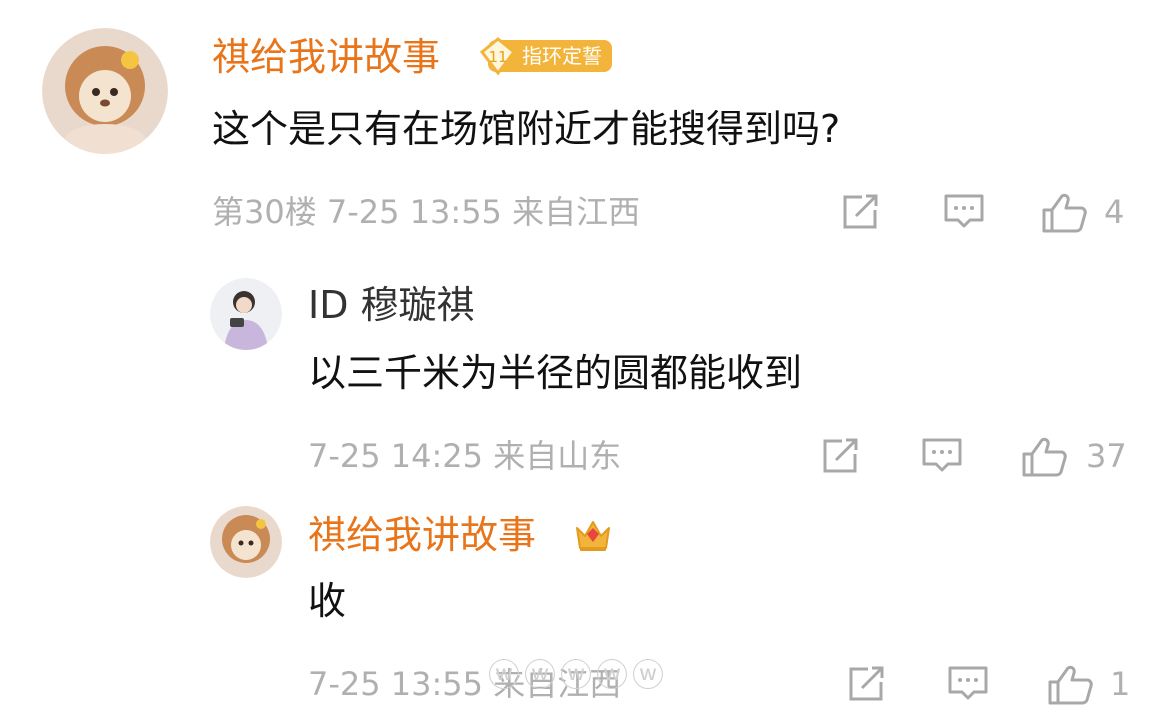  Describe the element at coordinates (426, 212) in the screenshot. I see `comment-meta: 第30楼 7-25 13:55 来自江西` at that location.